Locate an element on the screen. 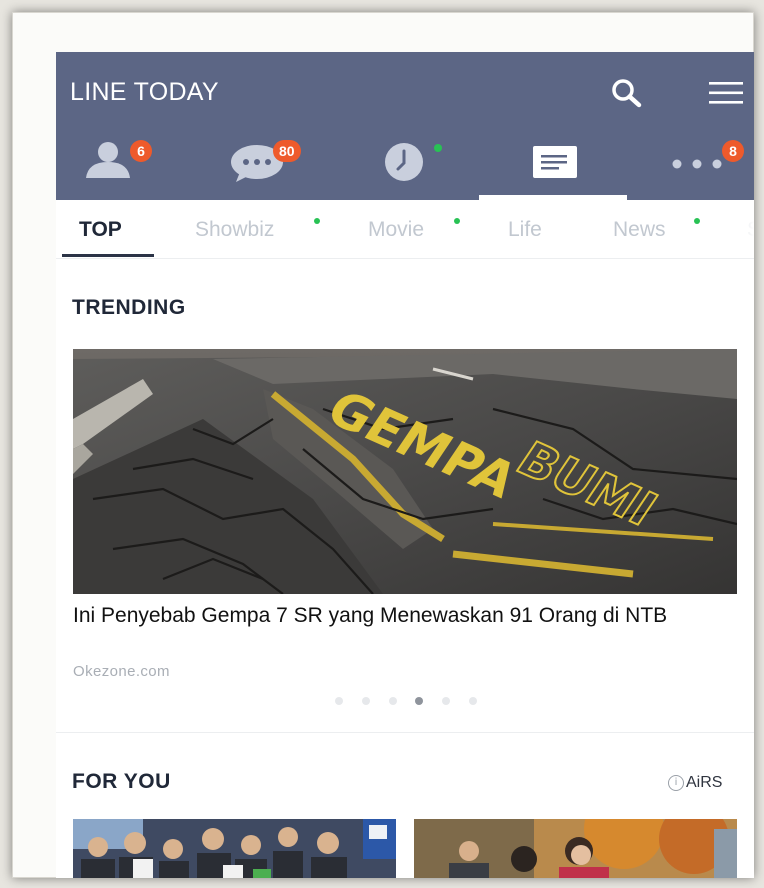  crowd-photo is located at coordinates (234, 848).